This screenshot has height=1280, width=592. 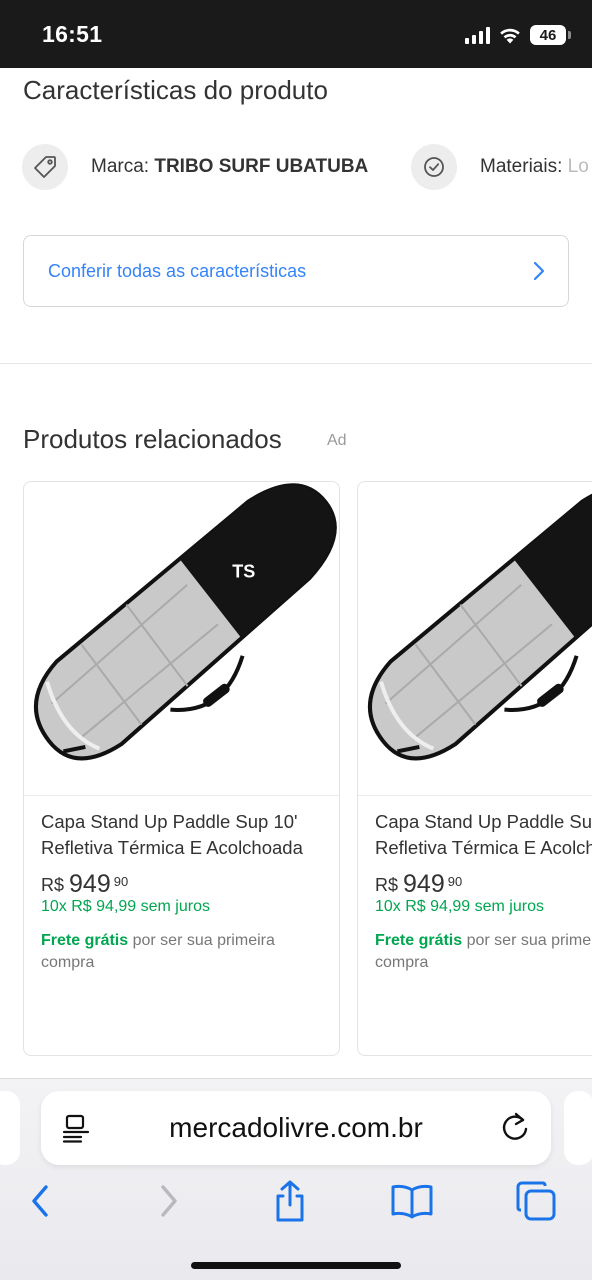 I want to click on status-icons: 46, so click(x=518, y=35).